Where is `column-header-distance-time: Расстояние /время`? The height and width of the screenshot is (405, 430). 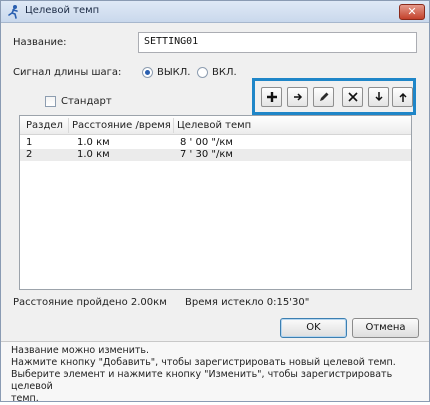 column-header-distance-time: Расстояние /время is located at coordinates (121, 125).